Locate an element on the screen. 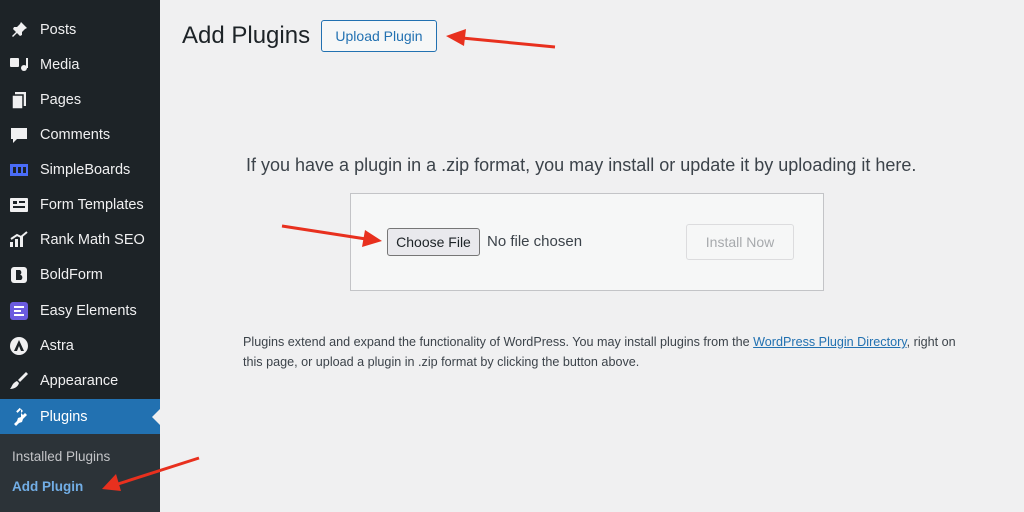 This screenshot has width=1024, height=512. sidebar-item-label: BoldForm is located at coordinates (71, 275).